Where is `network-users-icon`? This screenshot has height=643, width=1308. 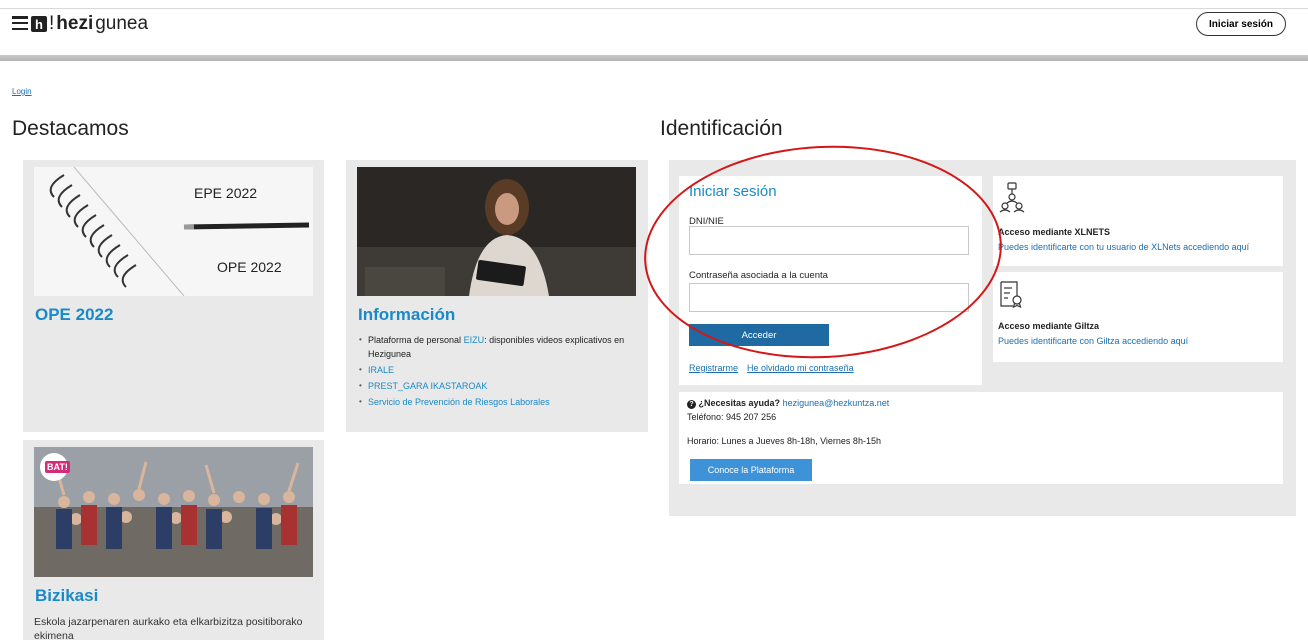 network-users-icon is located at coordinates (1012, 197).